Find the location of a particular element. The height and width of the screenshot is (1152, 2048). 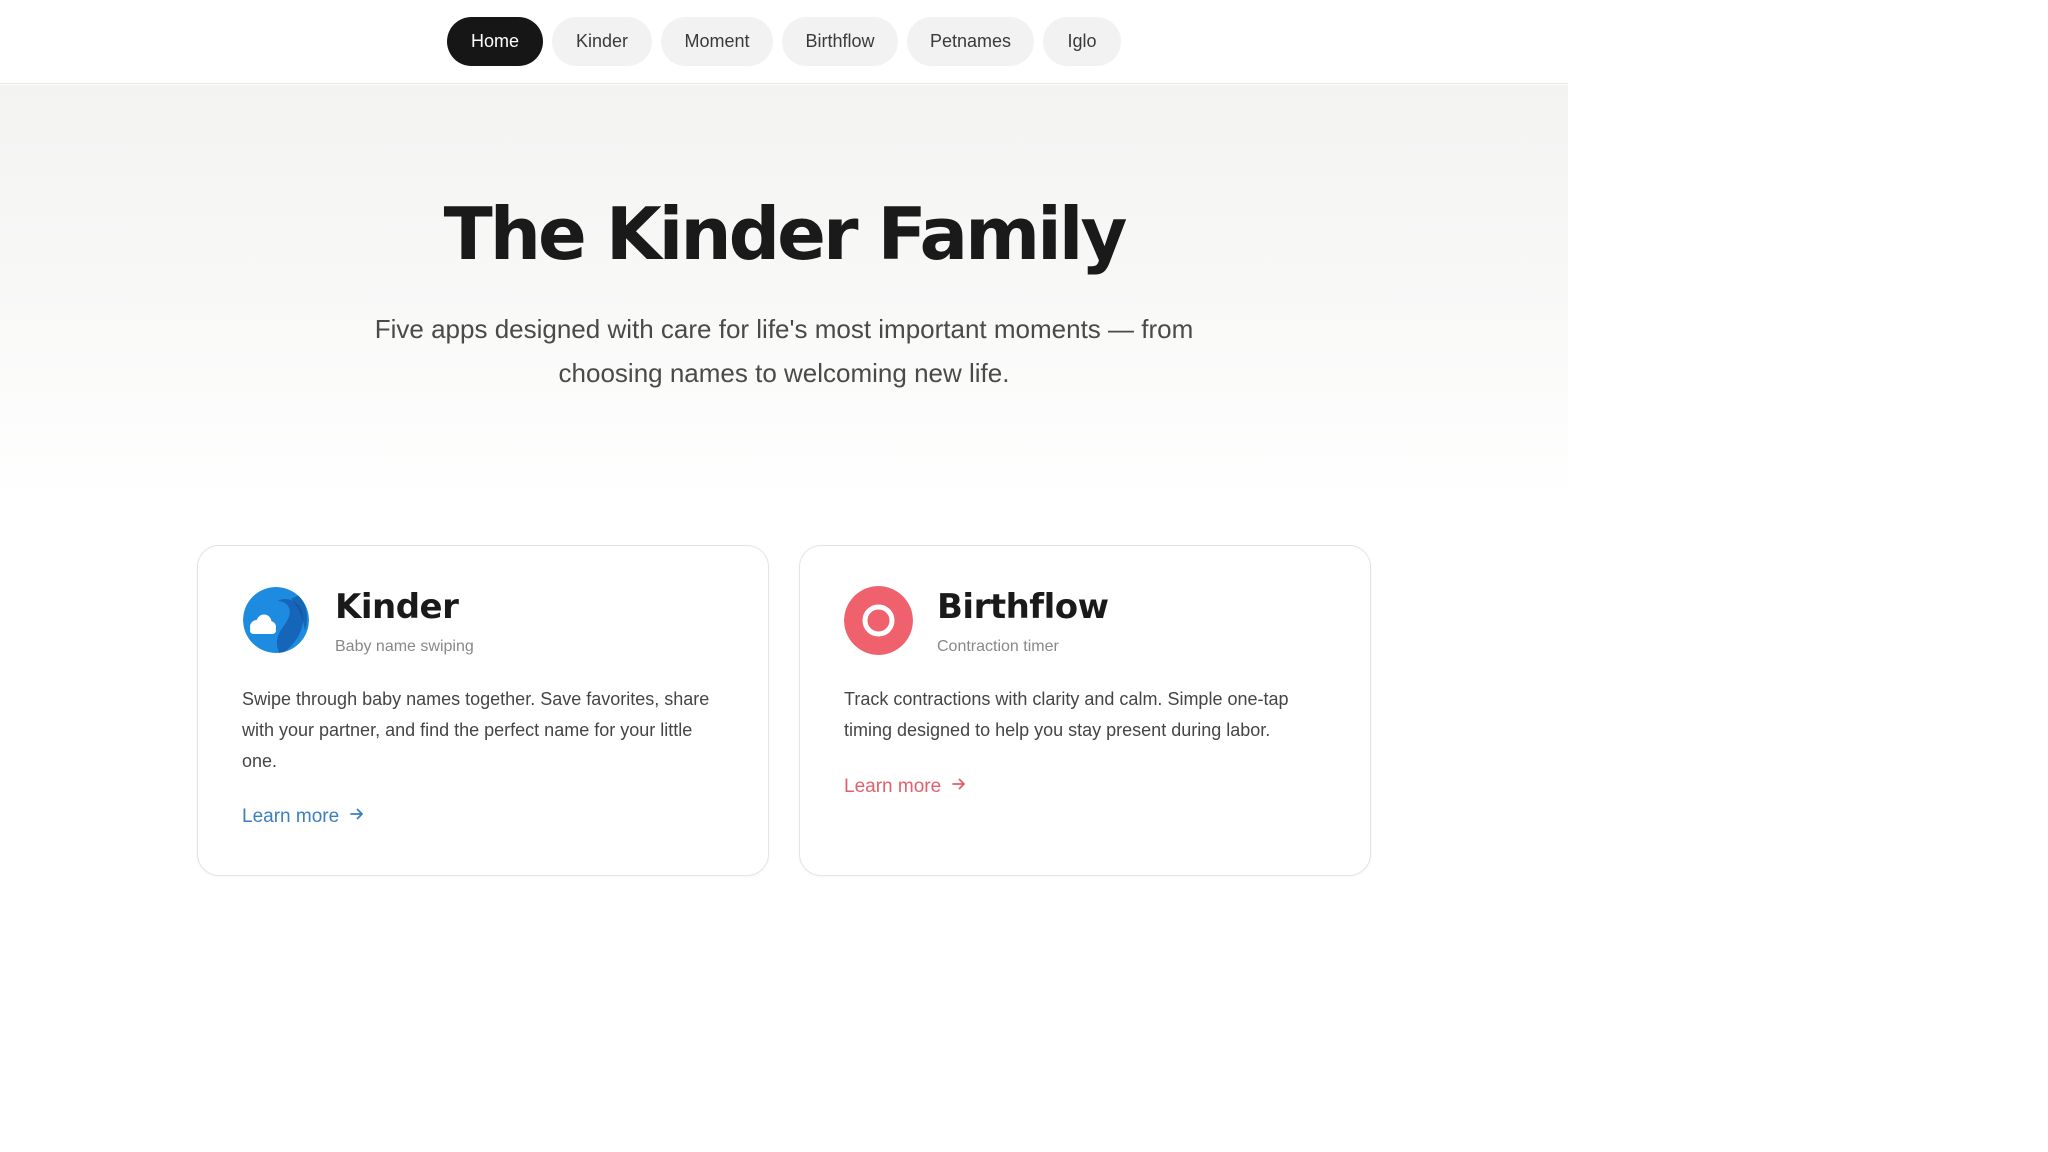

nav-tab-petnames: Petnames is located at coordinates (970, 41).